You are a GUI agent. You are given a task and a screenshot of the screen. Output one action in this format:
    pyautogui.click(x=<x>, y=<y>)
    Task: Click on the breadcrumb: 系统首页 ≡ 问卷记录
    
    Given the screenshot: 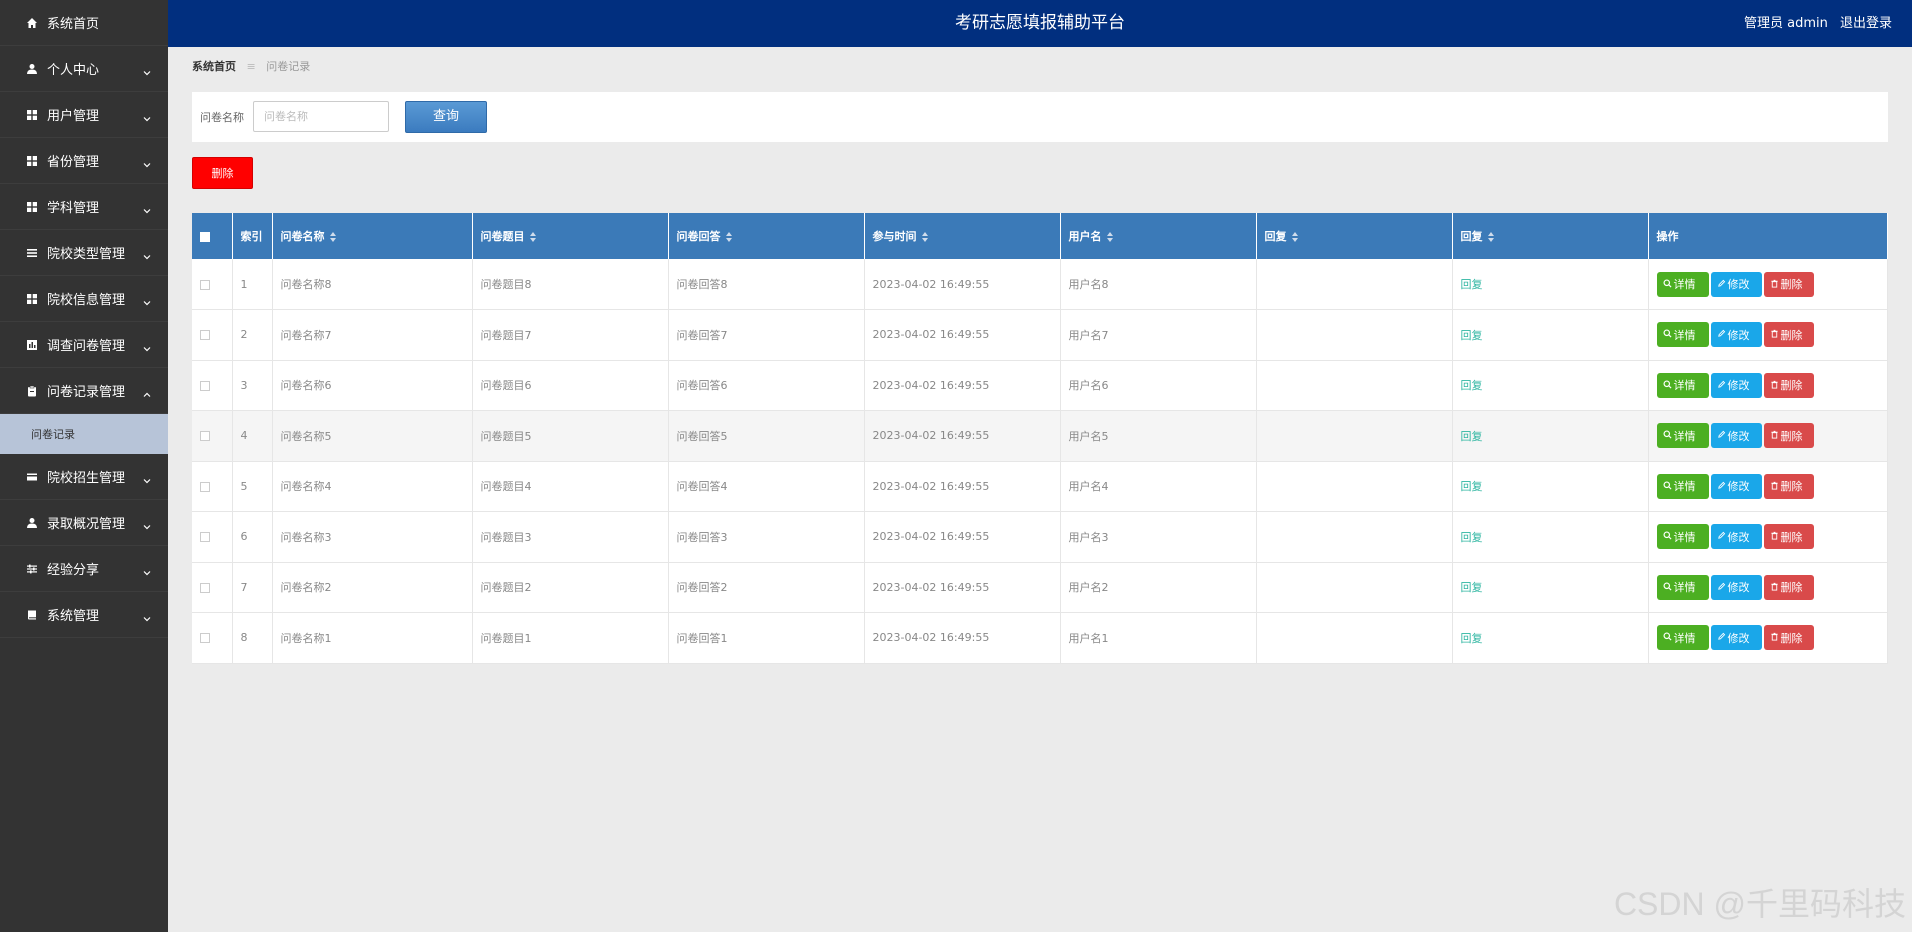 What is the action you would take?
    pyautogui.click(x=251, y=66)
    